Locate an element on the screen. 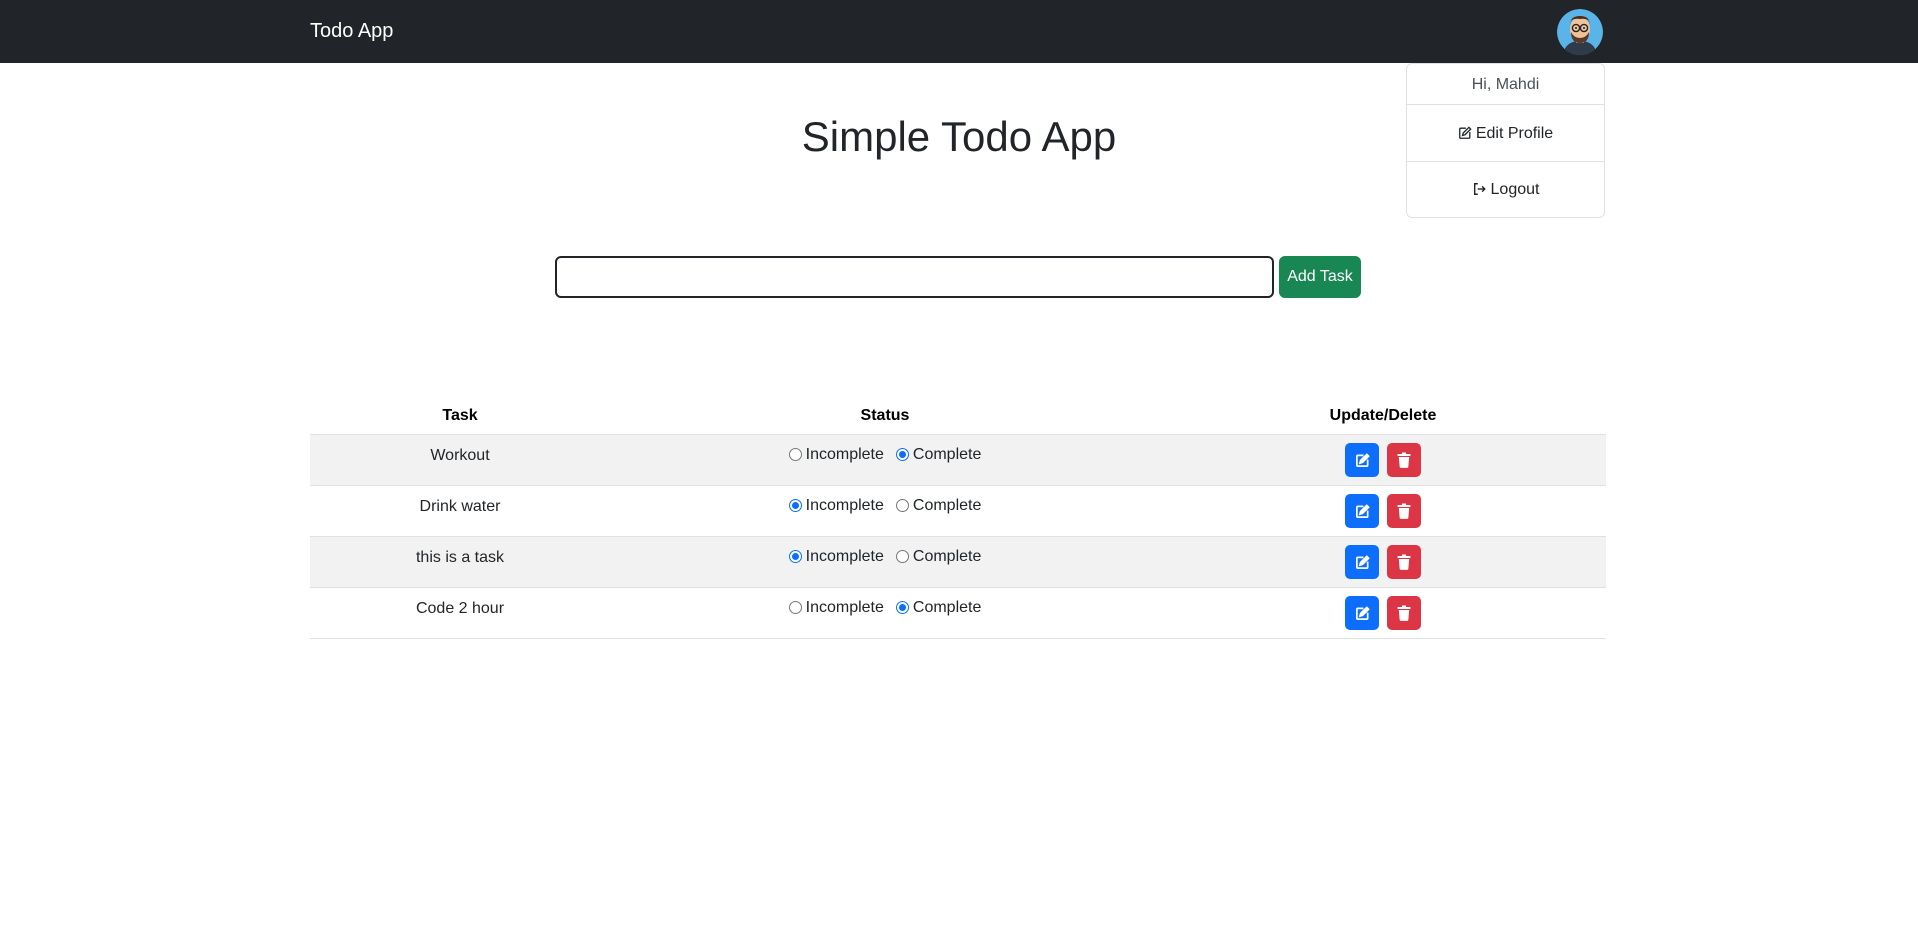  table-row: this is a task Incomplete Complete is located at coordinates (958, 562).